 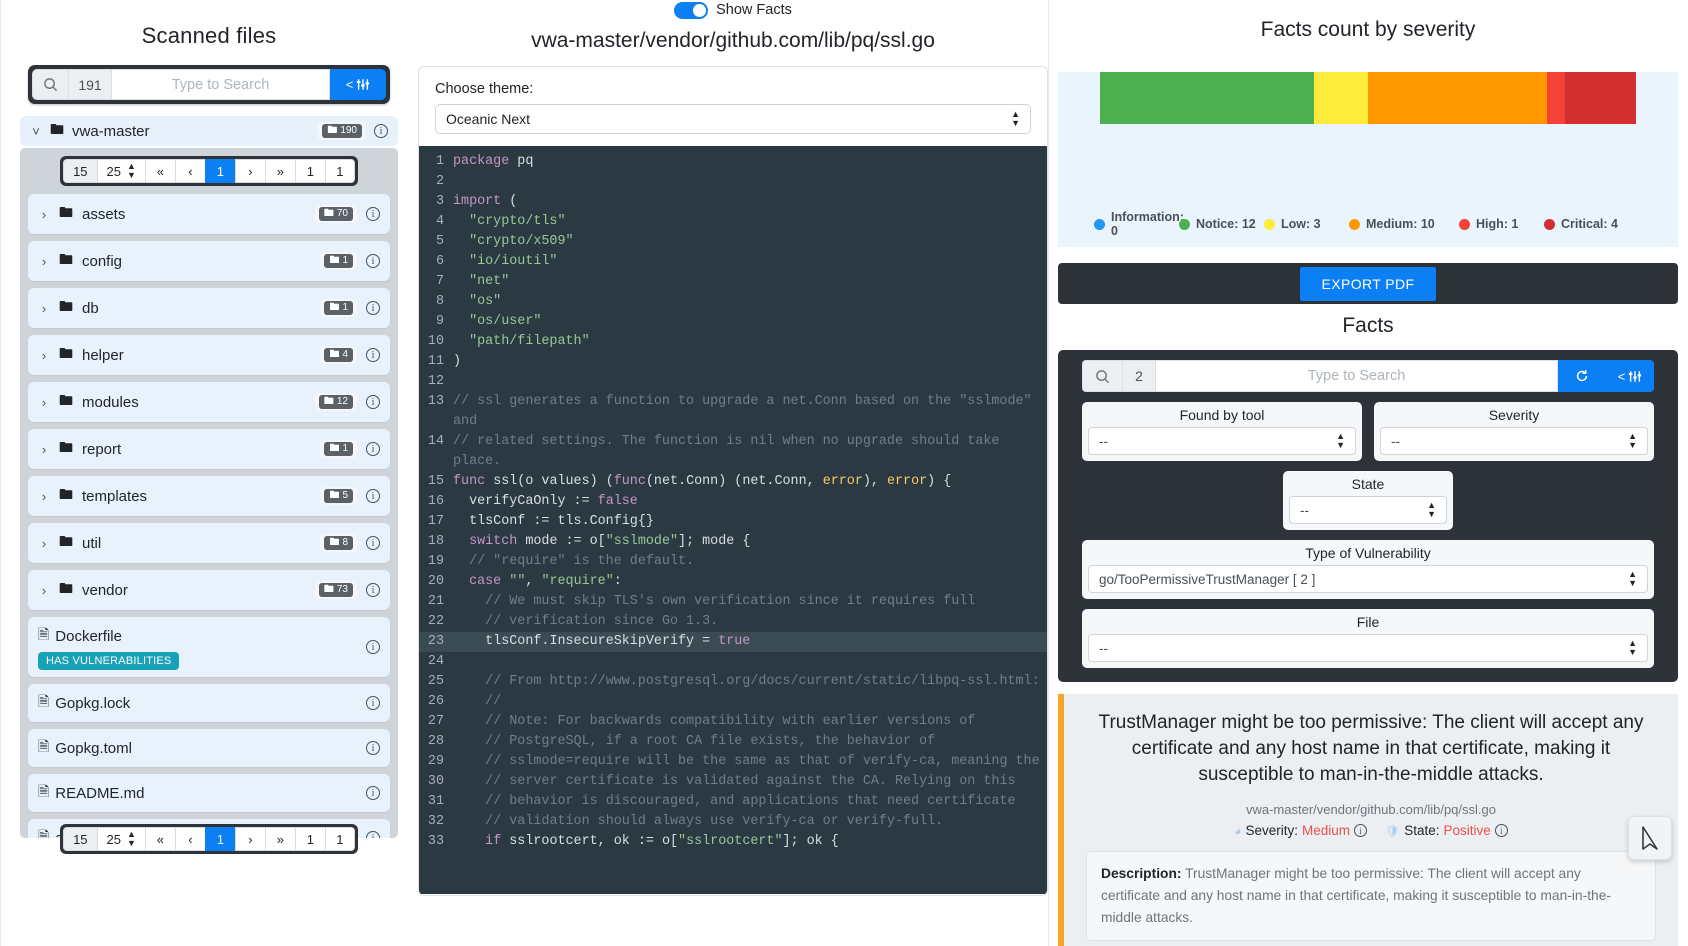 I want to click on pager-page-input-bottom: 1, so click(x=309, y=839).